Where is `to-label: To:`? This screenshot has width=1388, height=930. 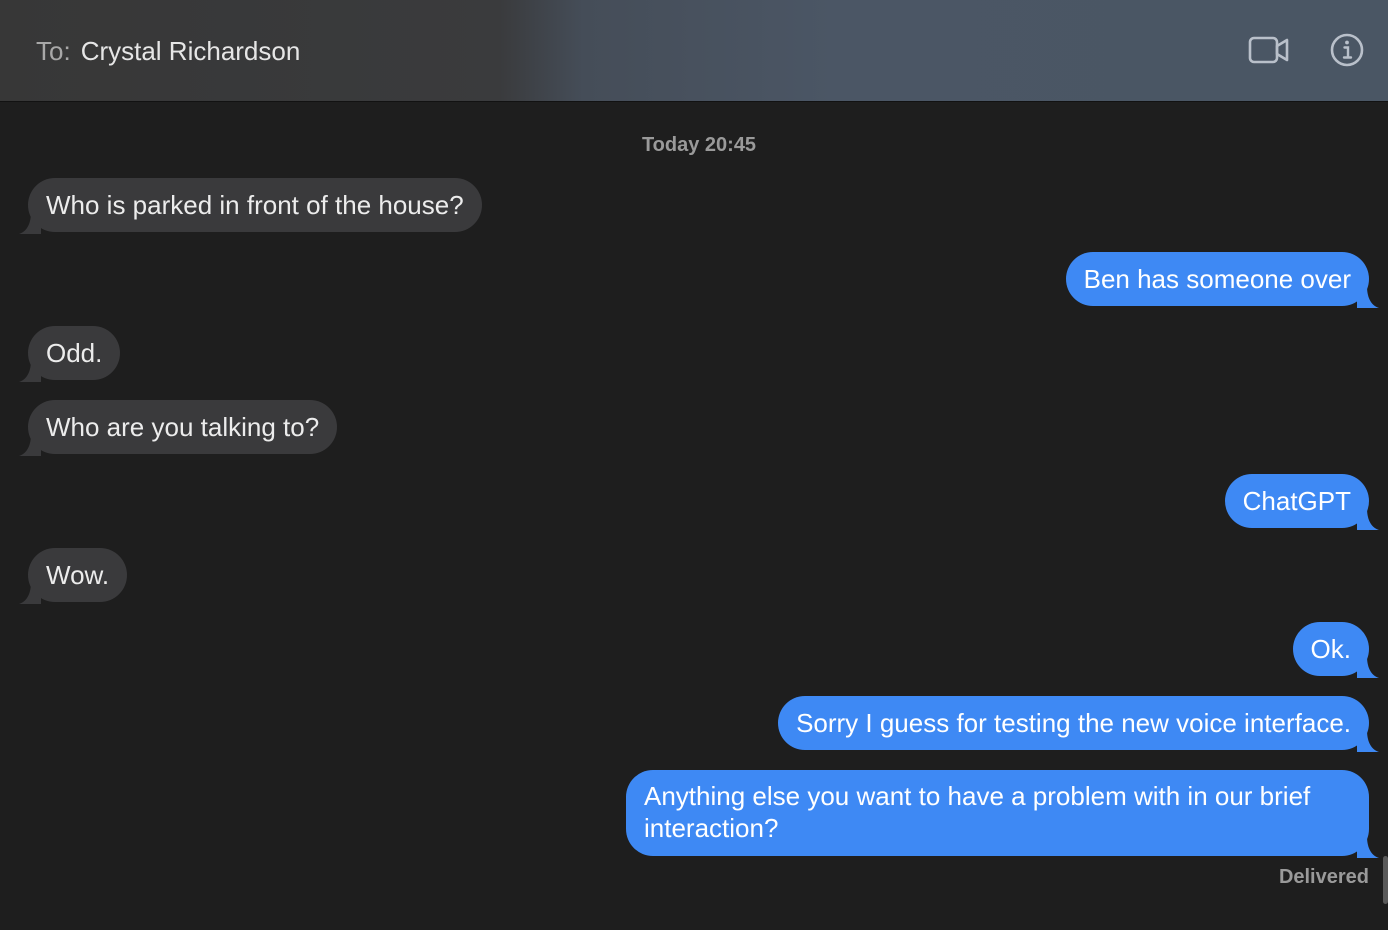 to-label: To: is located at coordinates (53, 51).